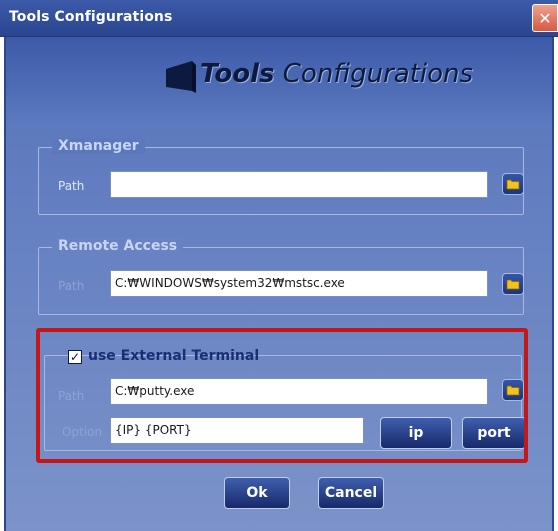 The height and width of the screenshot is (531, 558). I want to click on ok-button: Ok, so click(257, 493).